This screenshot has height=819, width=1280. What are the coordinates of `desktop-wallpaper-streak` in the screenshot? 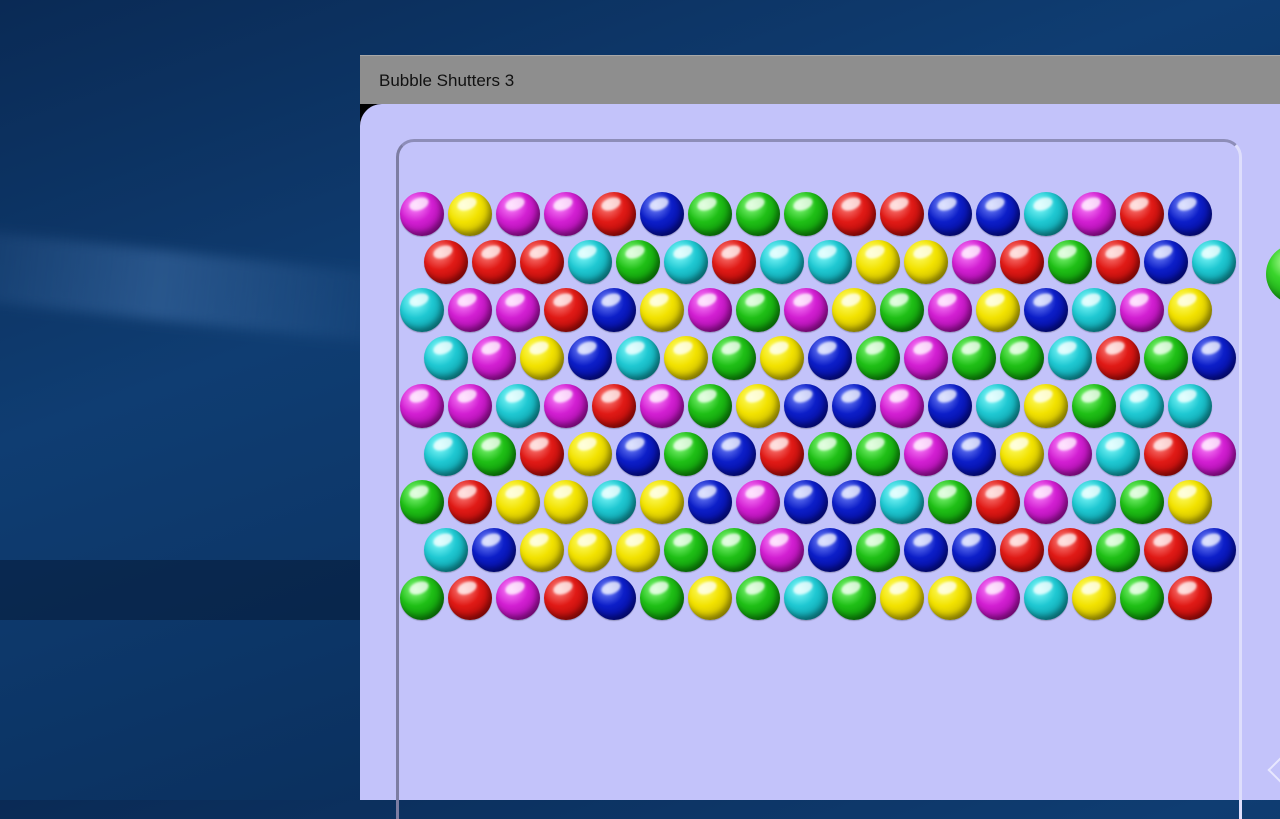 It's located at (211, 285).